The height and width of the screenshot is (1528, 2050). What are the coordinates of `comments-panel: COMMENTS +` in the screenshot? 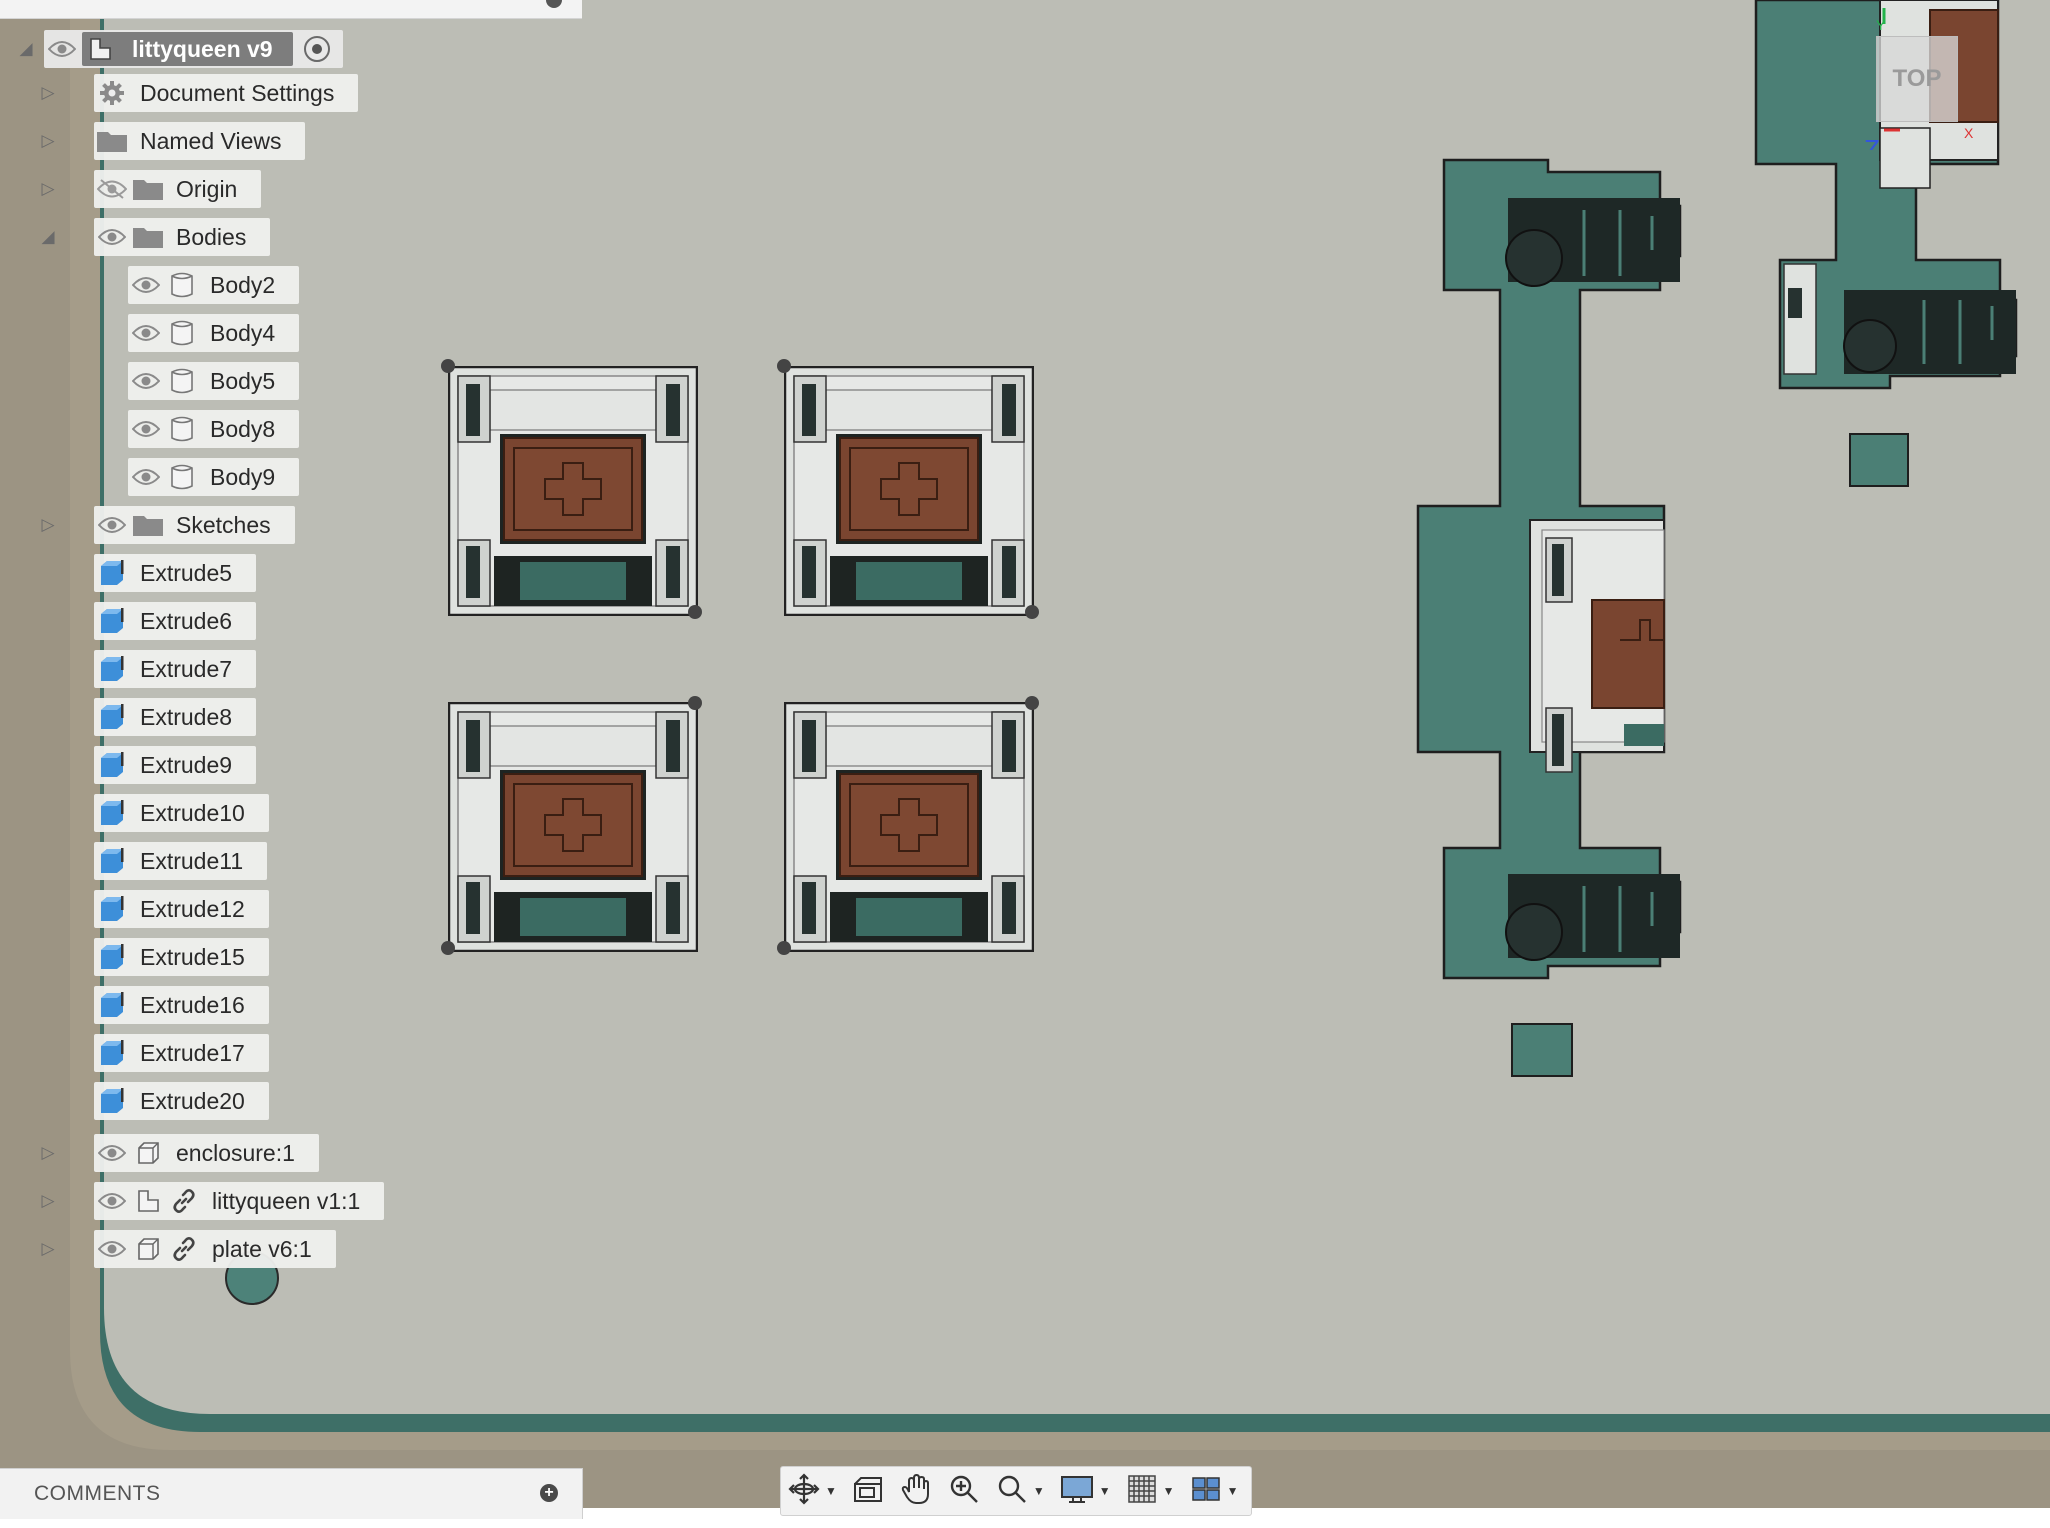 It's located at (291, 1493).